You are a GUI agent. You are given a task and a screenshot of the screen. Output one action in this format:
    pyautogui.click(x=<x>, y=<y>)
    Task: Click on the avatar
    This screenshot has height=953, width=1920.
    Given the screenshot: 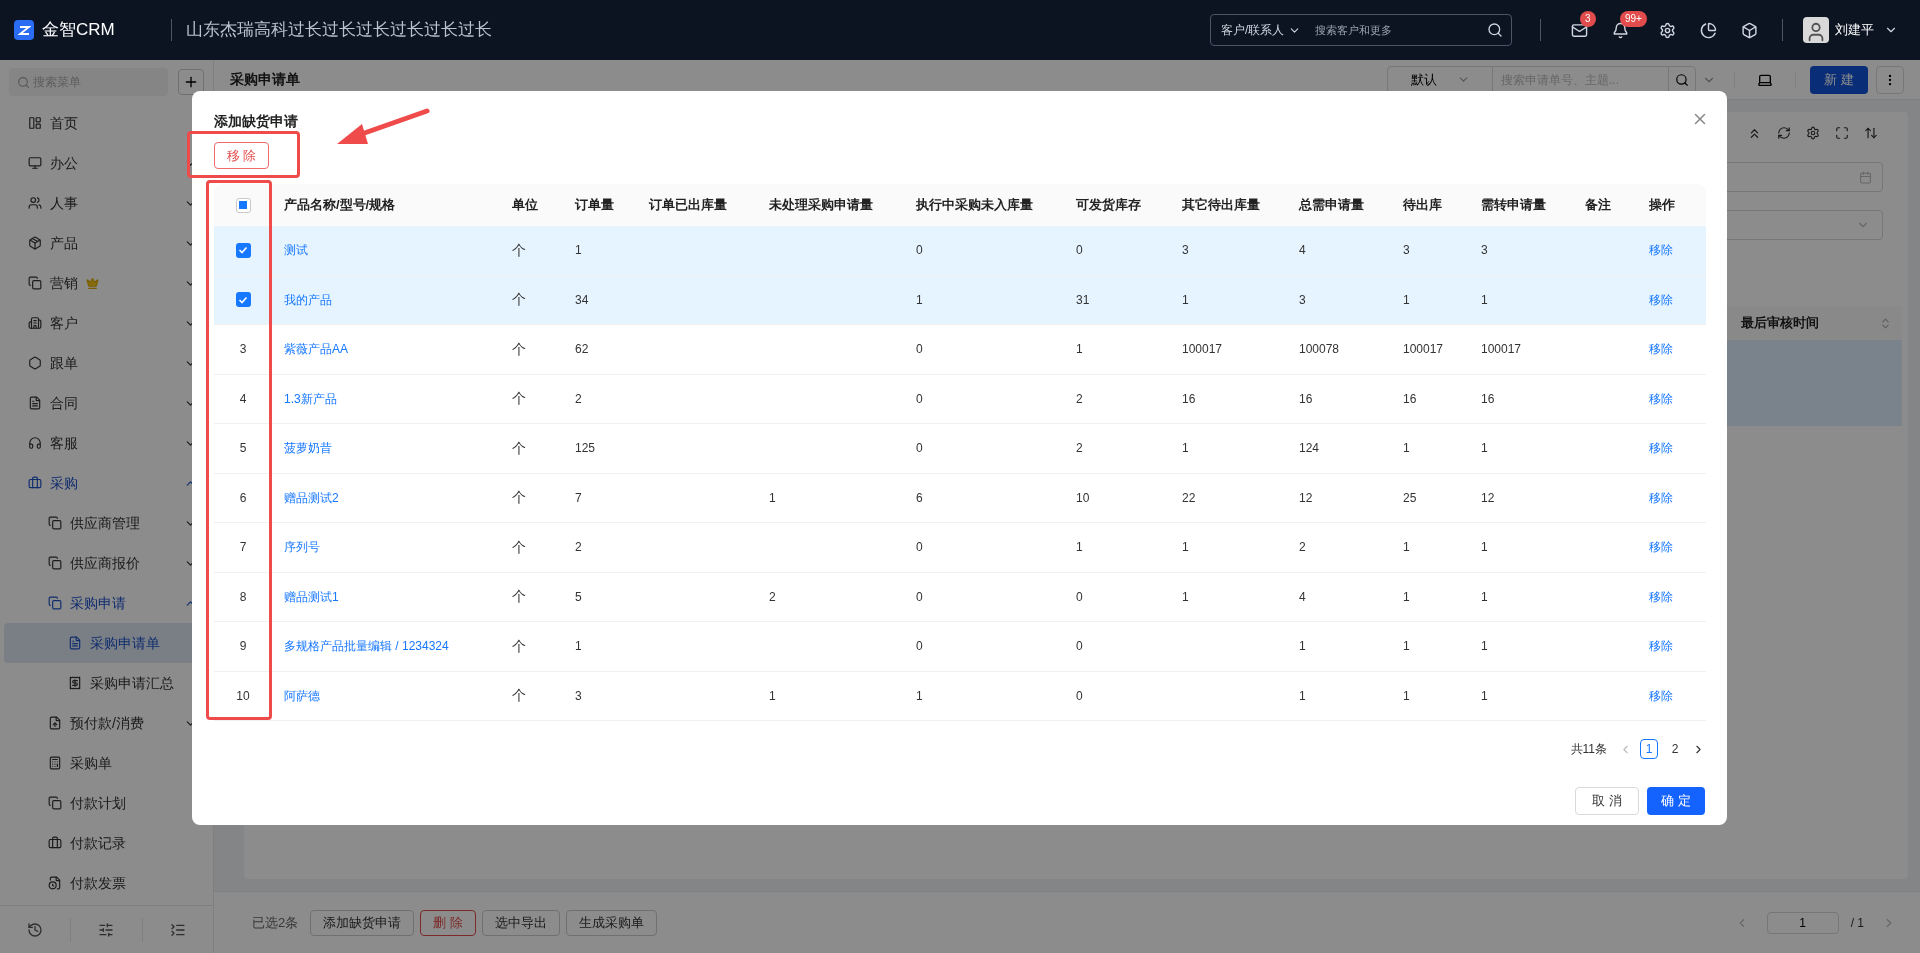 What is the action you would take?
    pyautogui.click(x=1816, y=30)
    